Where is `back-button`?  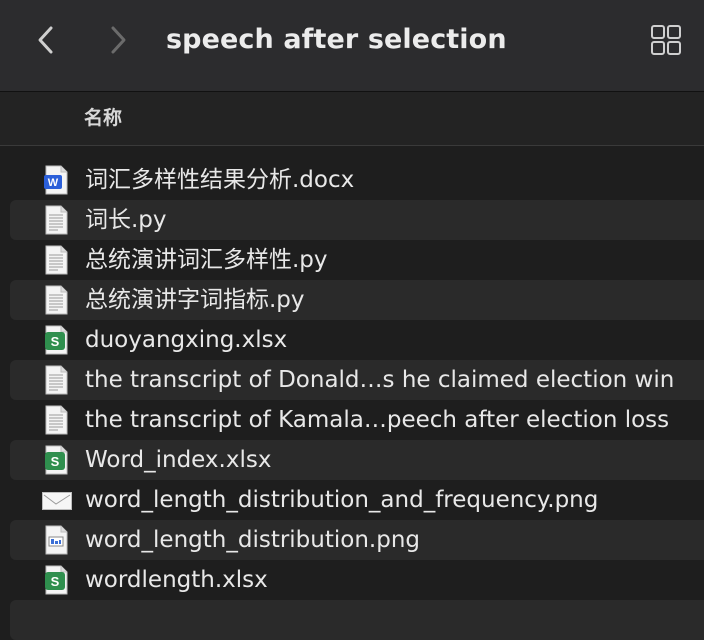 back-button is located at coordinates (46, 40).